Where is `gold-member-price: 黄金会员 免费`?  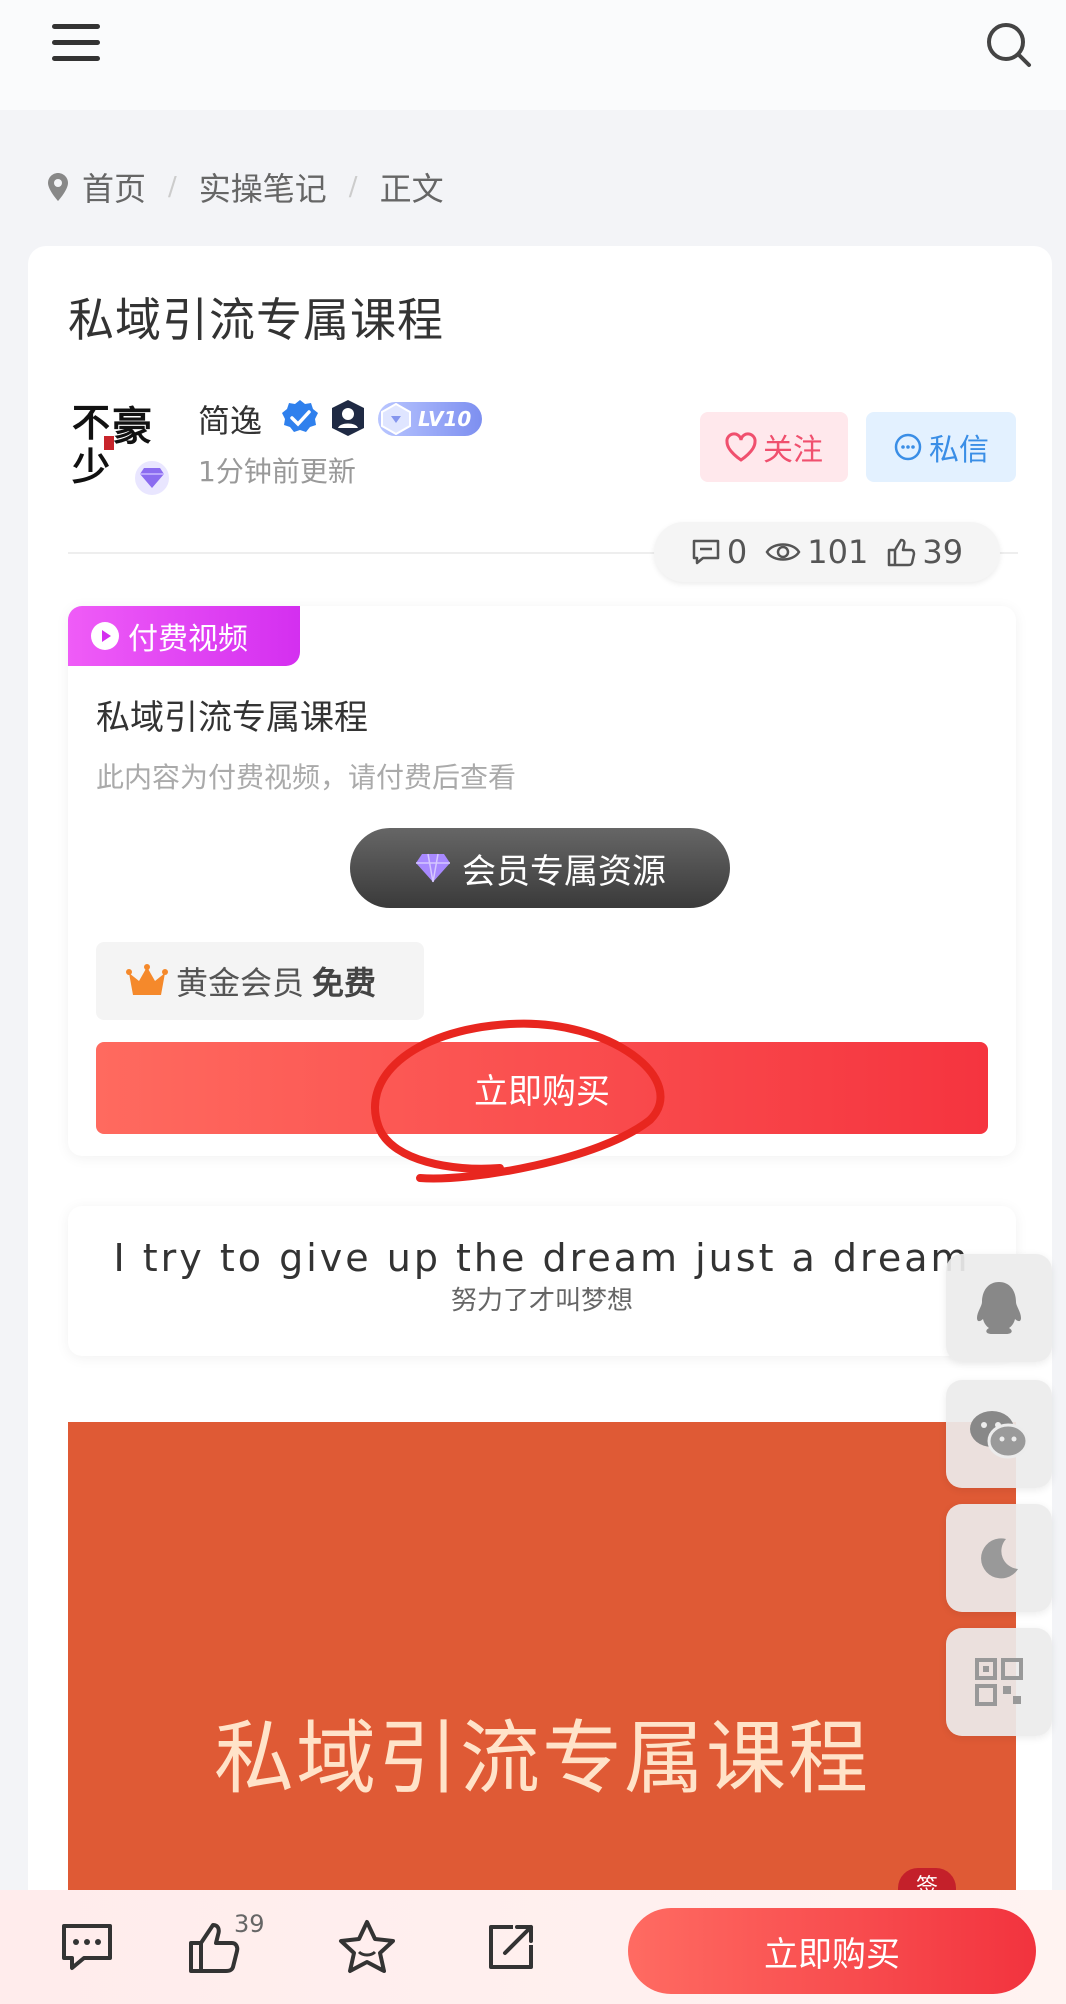 gold-member-price: 黄金会员 免费 is located at coordinates (260, 981).